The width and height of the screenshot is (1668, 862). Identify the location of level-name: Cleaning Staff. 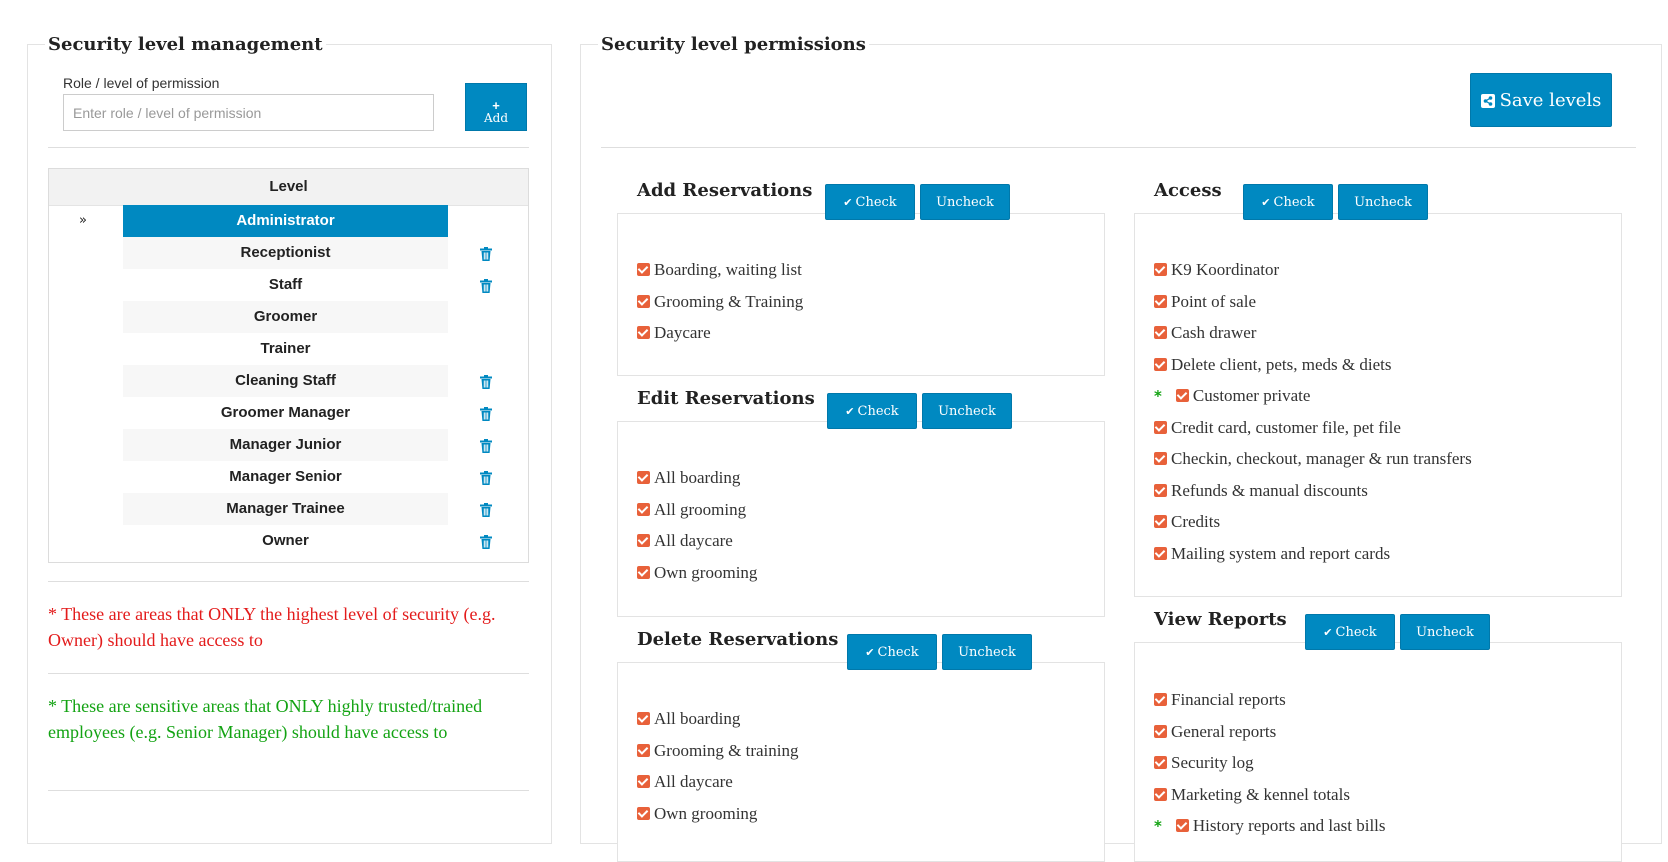
(285, 381).